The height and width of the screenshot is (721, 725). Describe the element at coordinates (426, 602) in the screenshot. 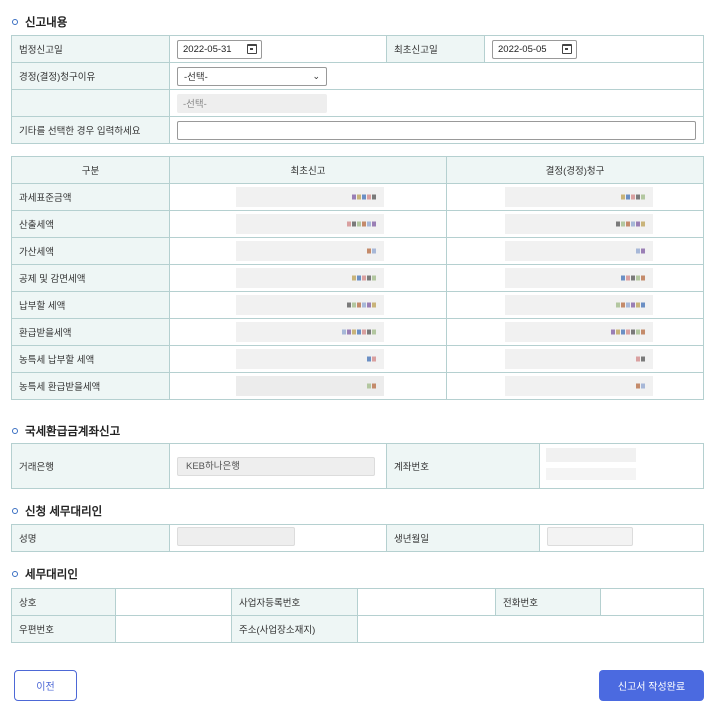

I see `bizno-value` at that location.